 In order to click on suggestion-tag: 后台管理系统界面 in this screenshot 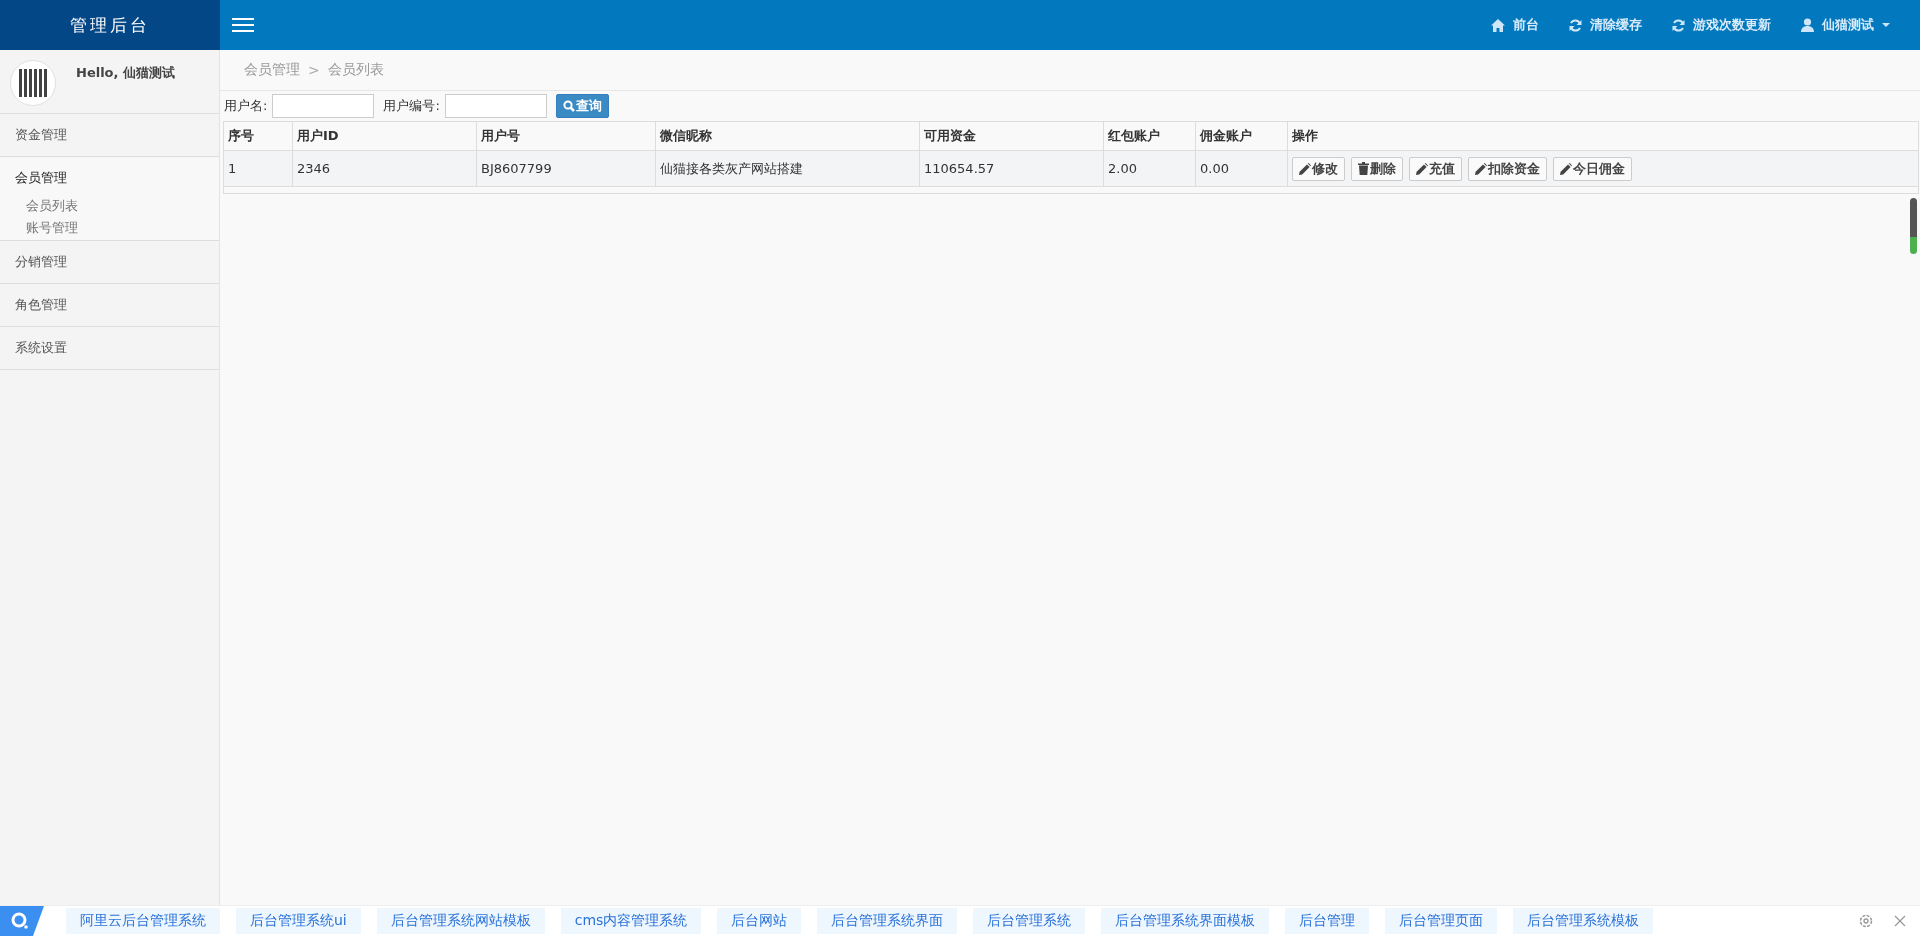, I will do `click(887, 921)`.